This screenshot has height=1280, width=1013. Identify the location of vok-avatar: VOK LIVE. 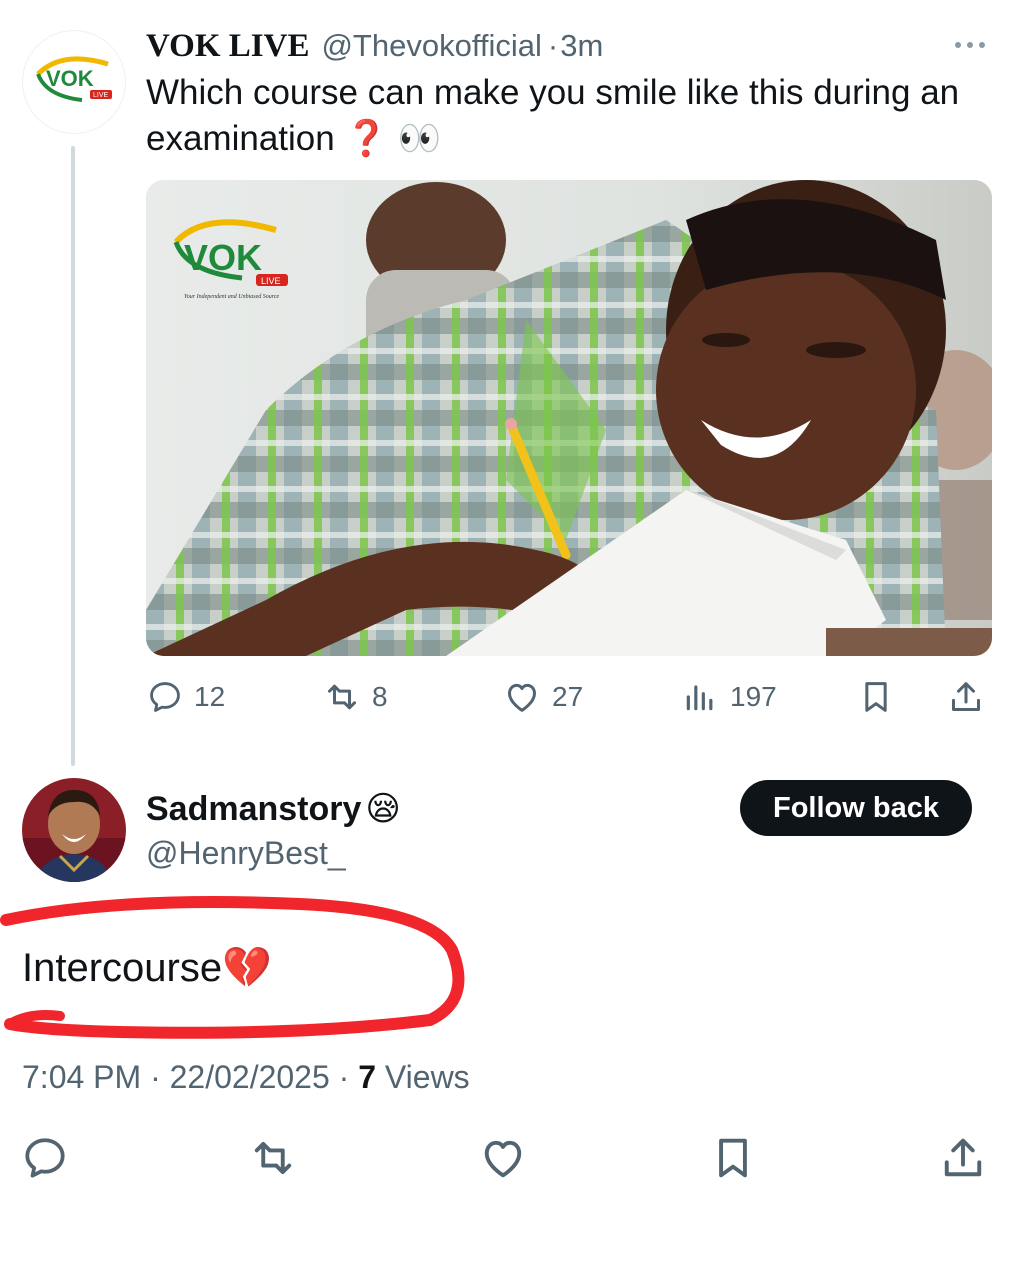
(74, 82).